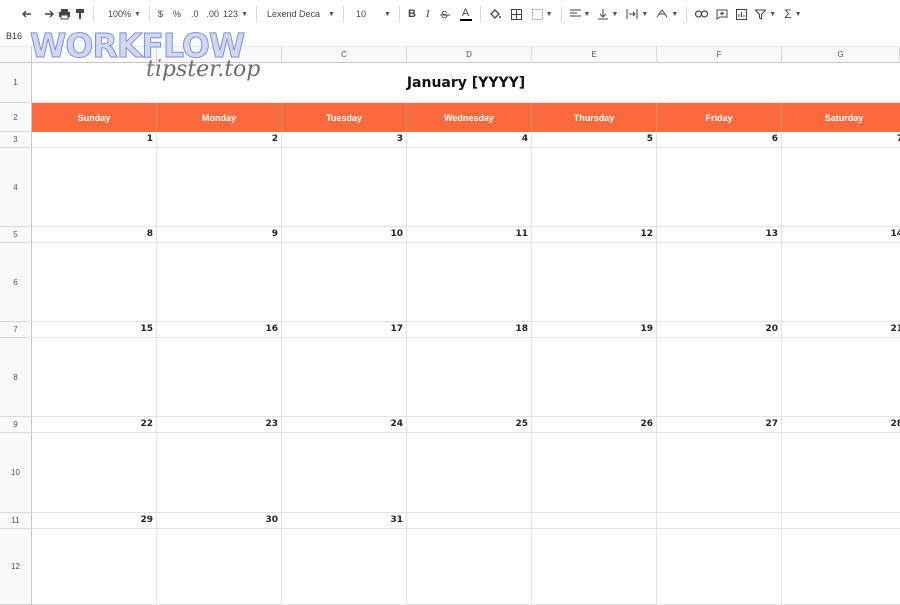 The width and height of the screenshot is (900, 605). Describe the element at coordinates (516, 14) in the screenshot. I see `borders-icon` at that location.